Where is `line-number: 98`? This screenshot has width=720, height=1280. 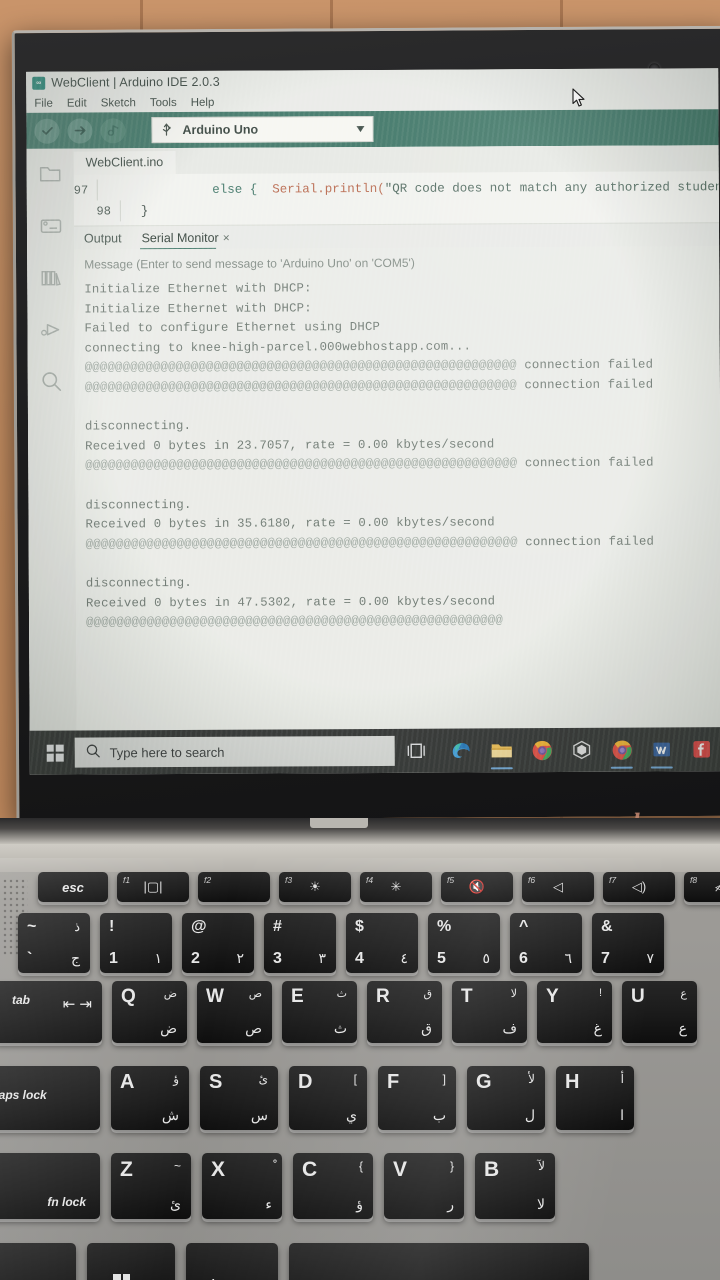
line-number: 98 is located at coordinates (103, 210).